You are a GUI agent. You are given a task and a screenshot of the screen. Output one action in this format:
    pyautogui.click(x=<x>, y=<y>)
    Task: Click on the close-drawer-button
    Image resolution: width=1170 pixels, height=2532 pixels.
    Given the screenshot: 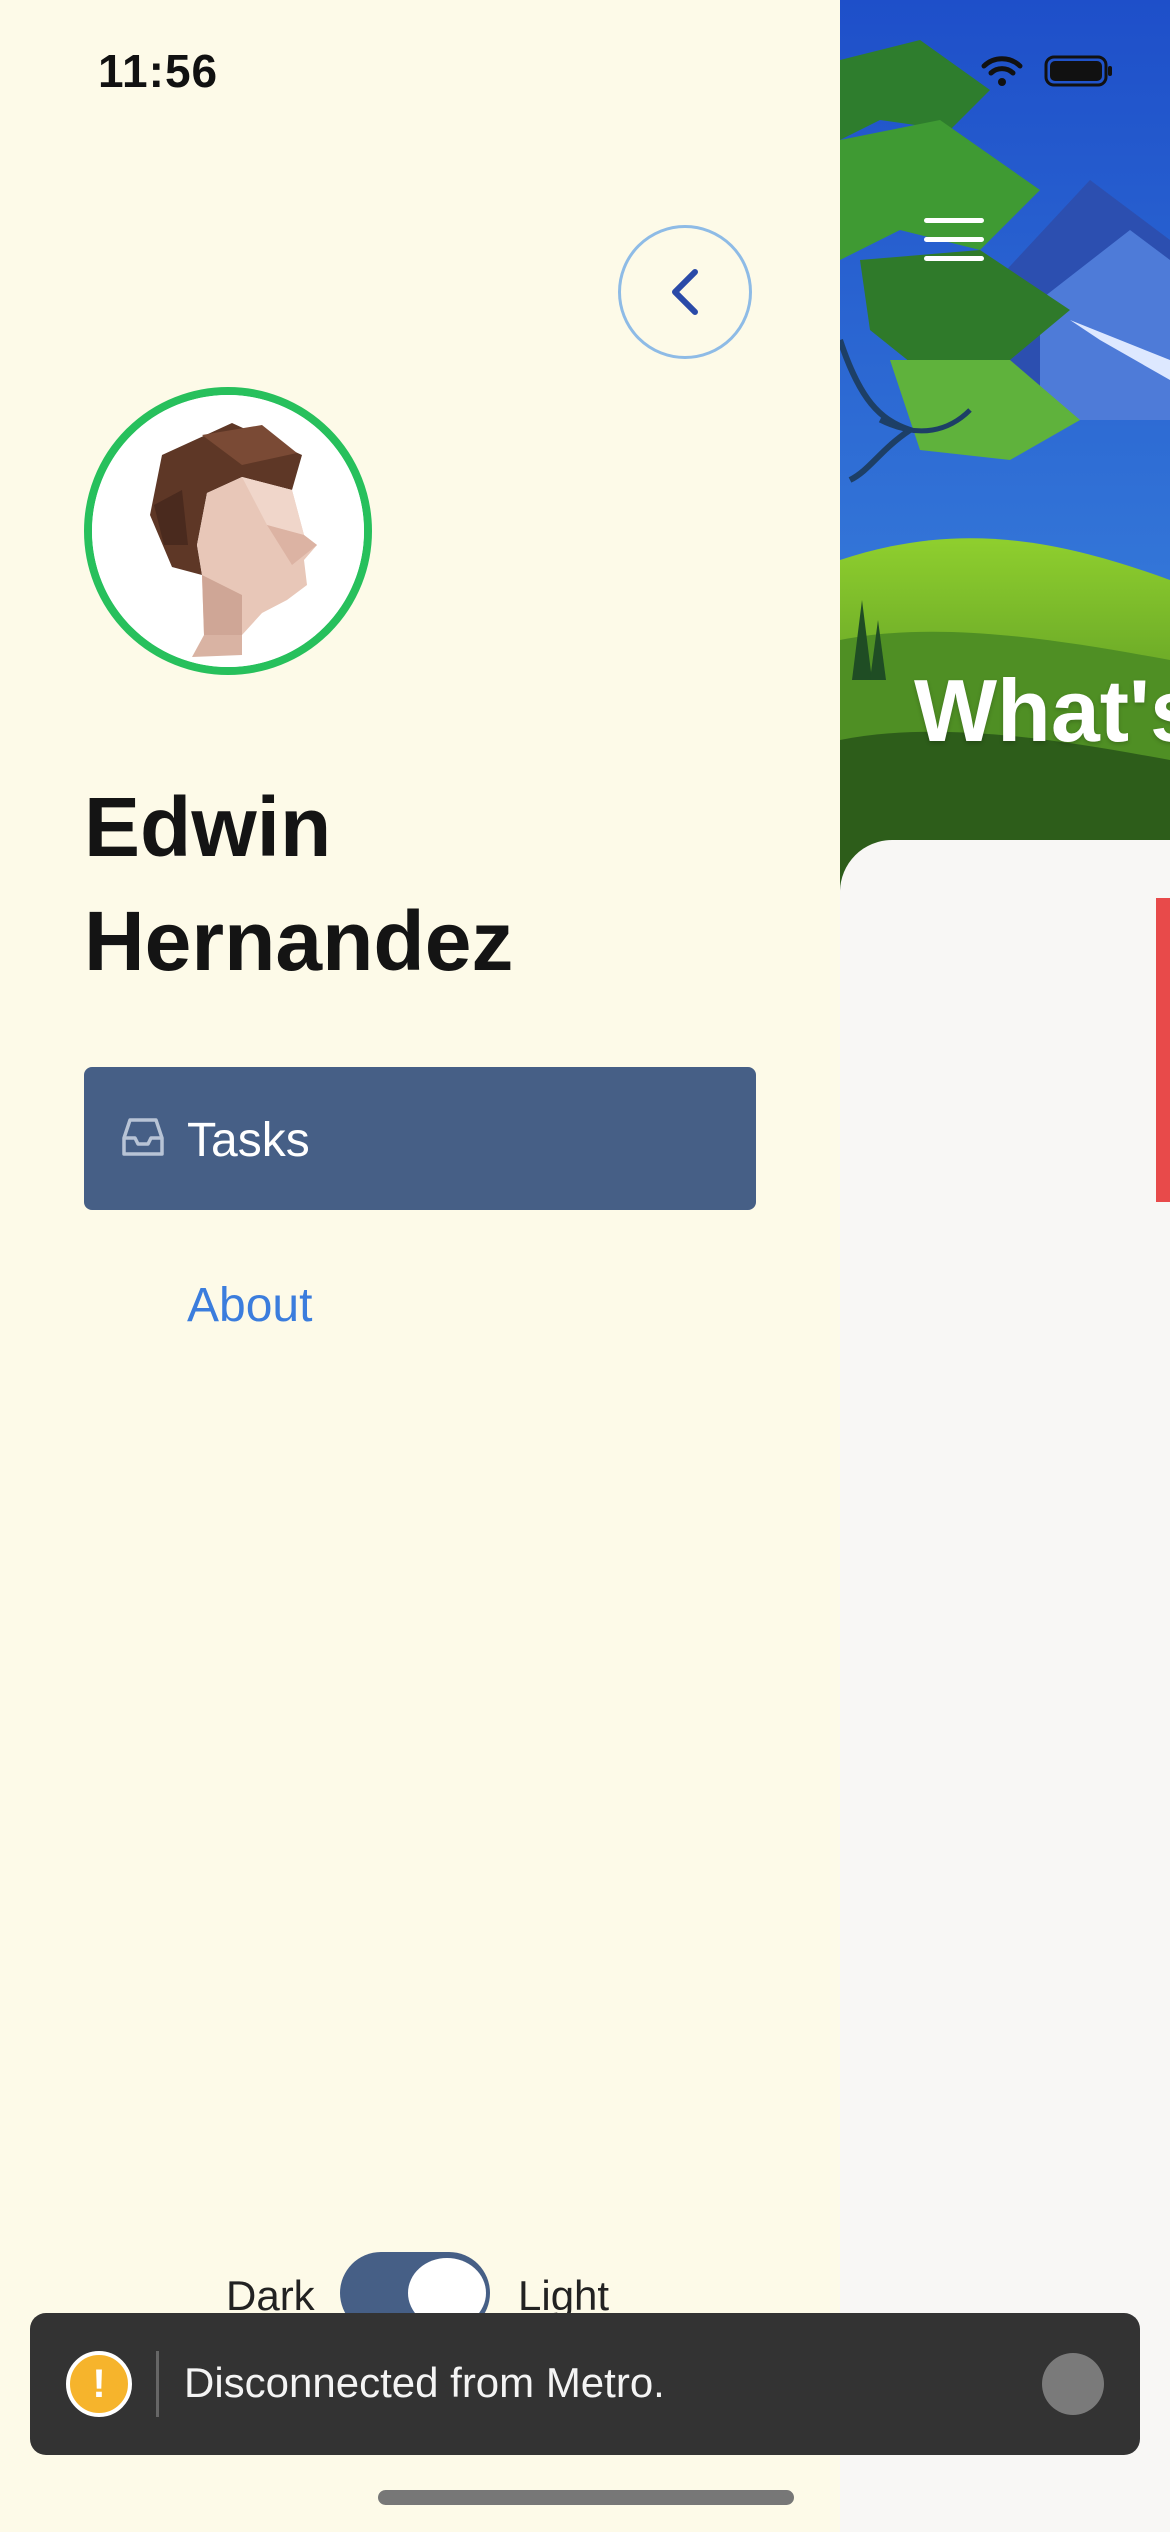 What is the action you would take?
    pyautogui.click(x=685, y=292)
    